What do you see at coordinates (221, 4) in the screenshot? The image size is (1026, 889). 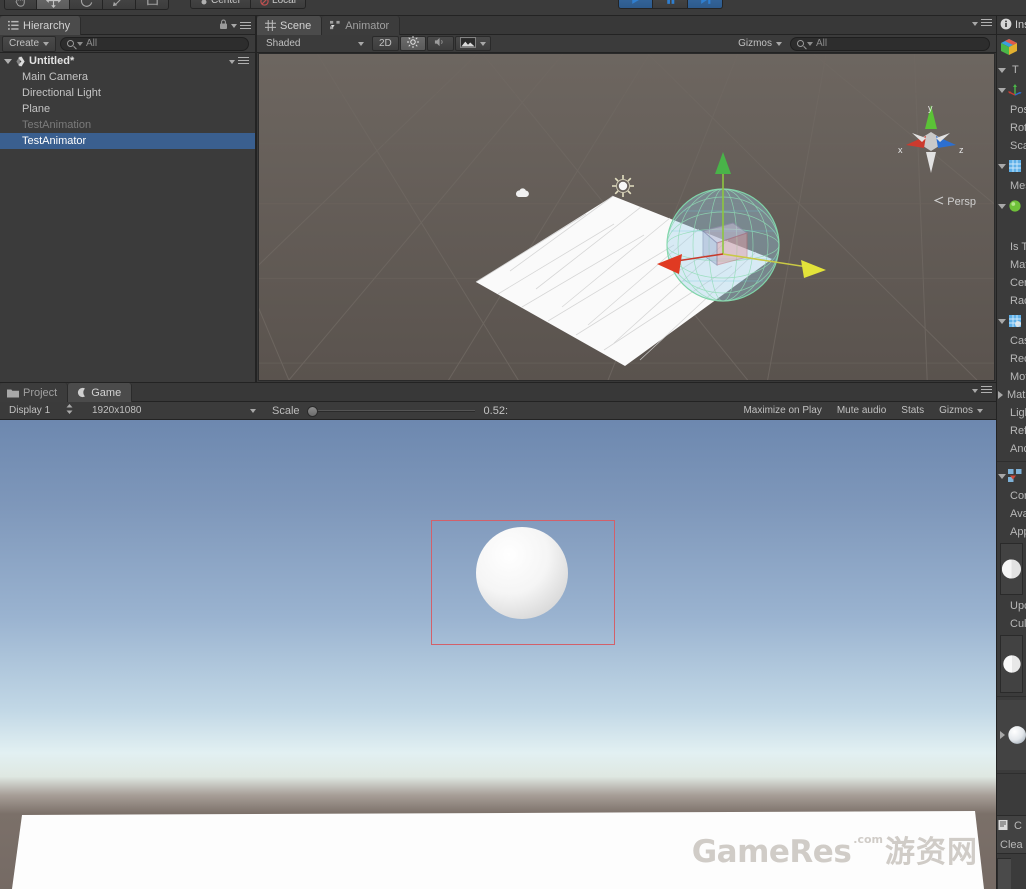 I see `pivot-mode-button: Center` at bounding box center [221, 4].